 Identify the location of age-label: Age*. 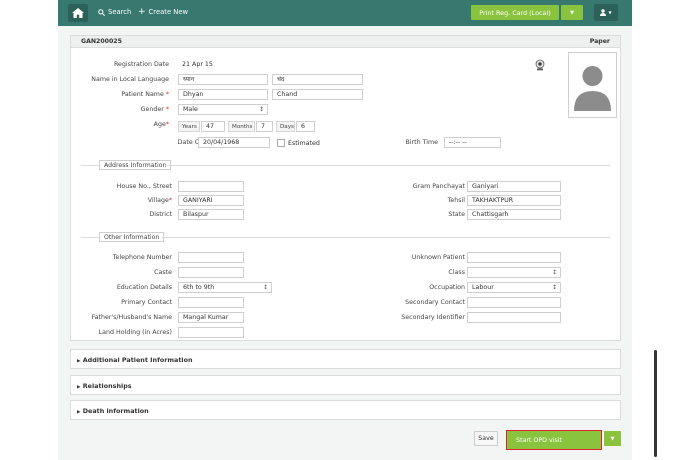
(161, 124).